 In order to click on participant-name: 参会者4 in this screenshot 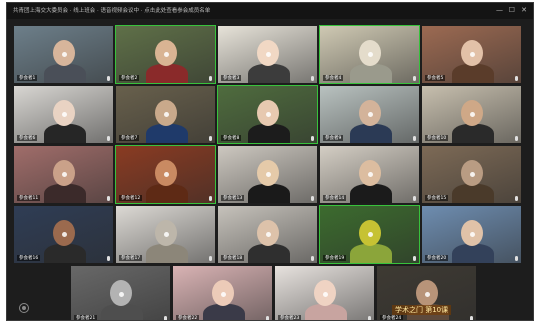, I will do `click(333, 78)`.